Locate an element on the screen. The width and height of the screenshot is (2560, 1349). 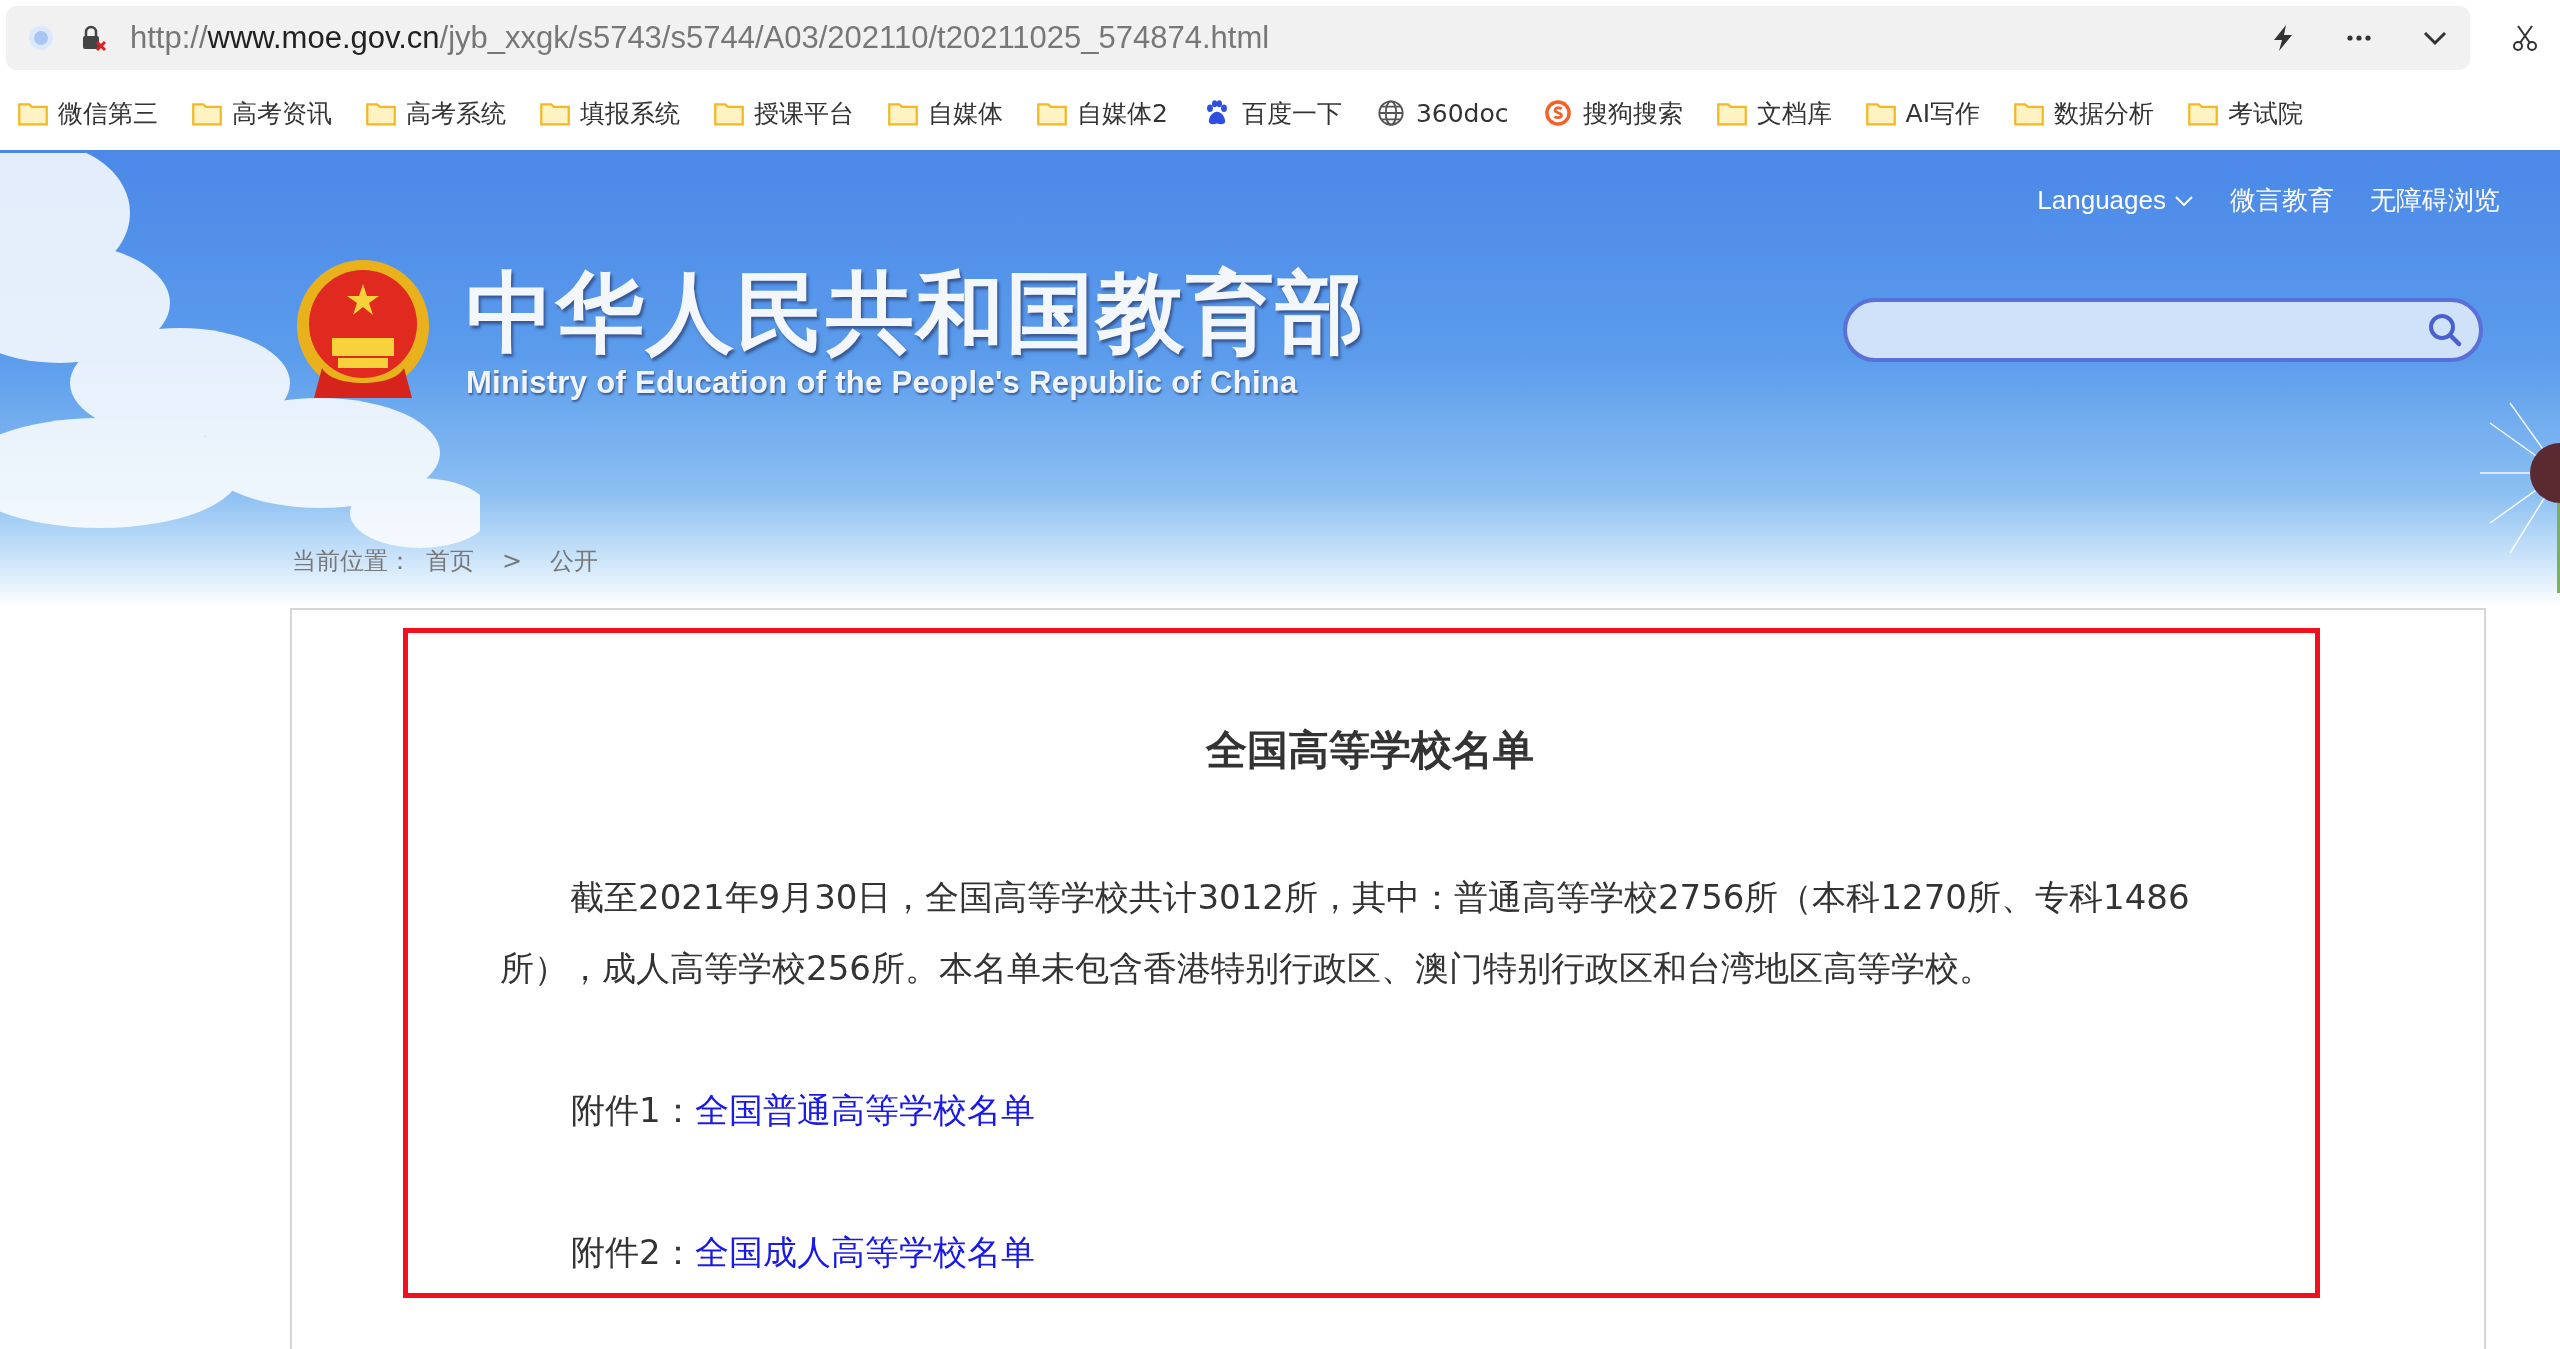
bookmark-item: 考试院 is located at coordinates (2246, 113).